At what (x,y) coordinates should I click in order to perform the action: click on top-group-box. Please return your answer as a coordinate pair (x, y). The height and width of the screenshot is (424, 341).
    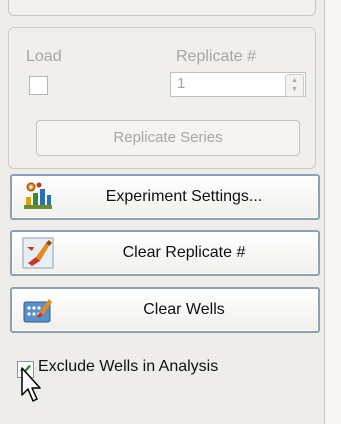
    Looking at the image, I should click on (162, 8).